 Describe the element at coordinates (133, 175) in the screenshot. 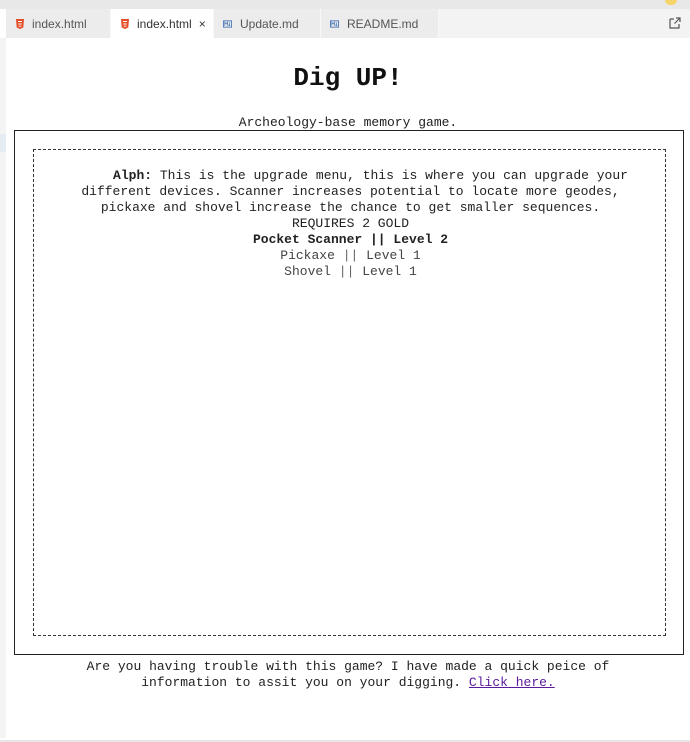

I see `speaker-name: Alph:` at that location.